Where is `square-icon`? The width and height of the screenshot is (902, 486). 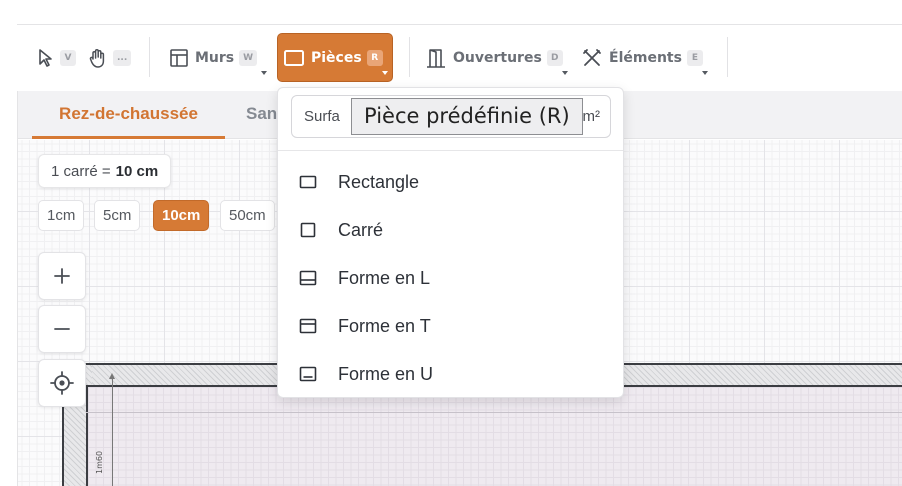 square-icon is located at coordinates (308, 230).